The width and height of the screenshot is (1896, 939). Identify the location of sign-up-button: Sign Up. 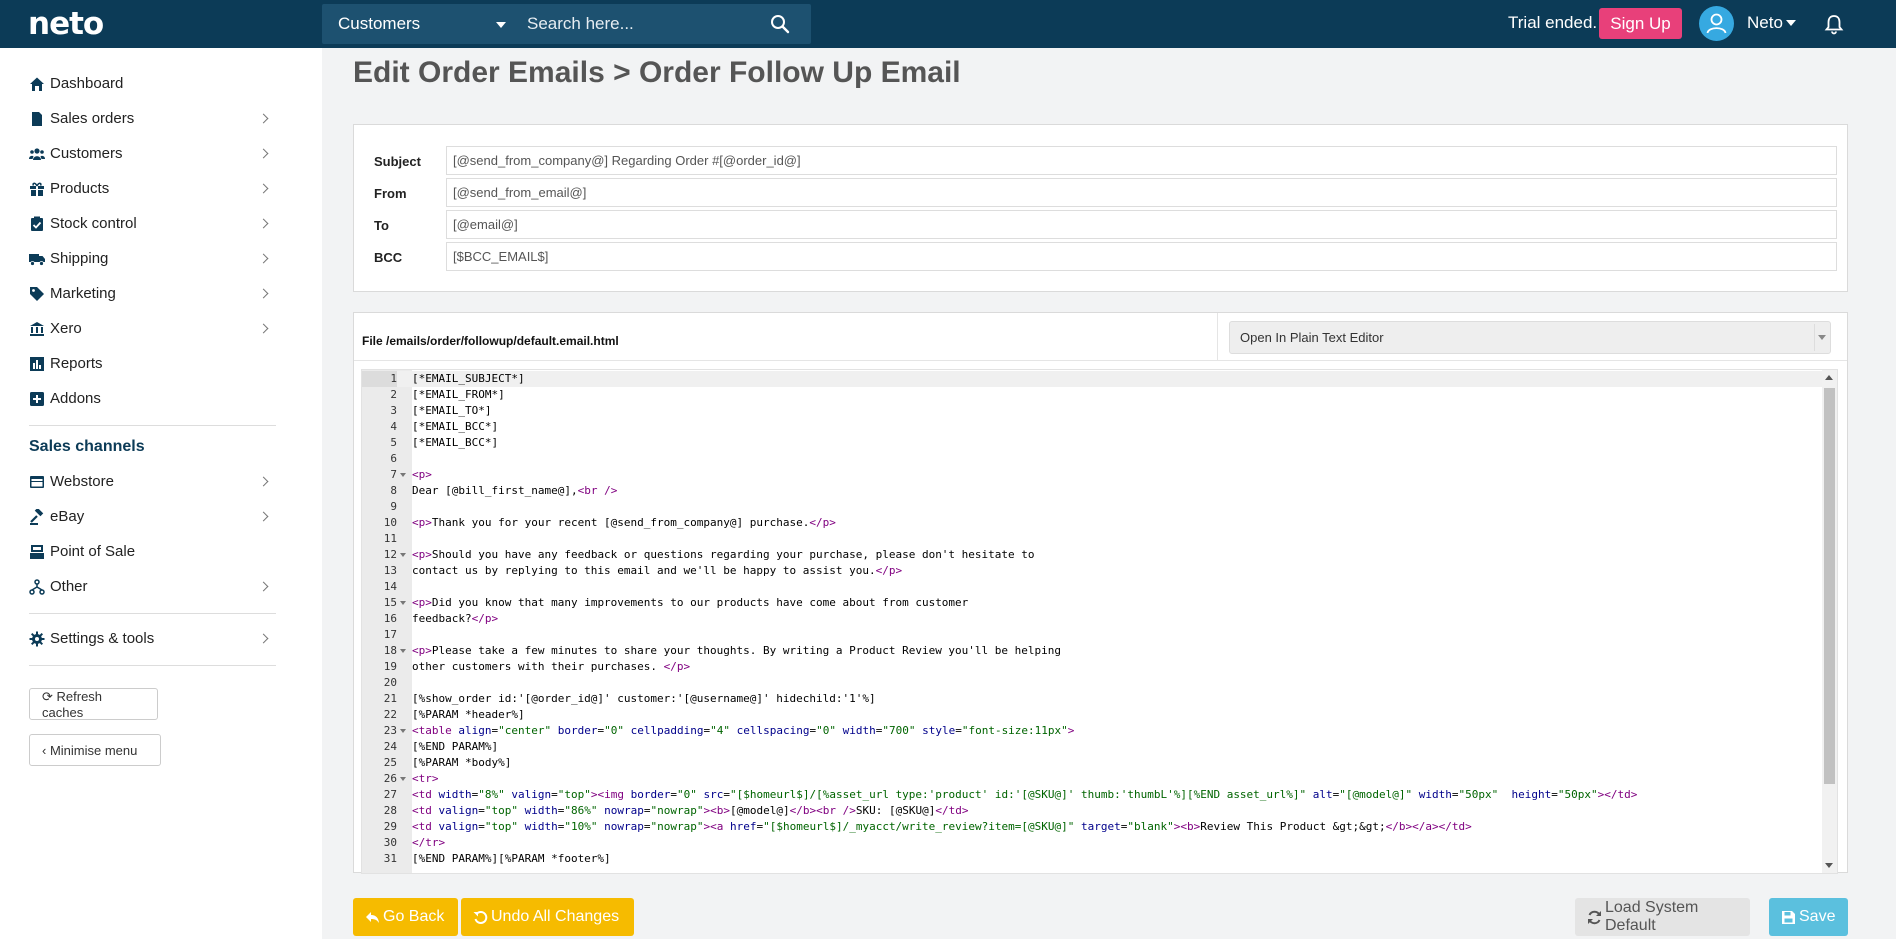
(1640, 23).